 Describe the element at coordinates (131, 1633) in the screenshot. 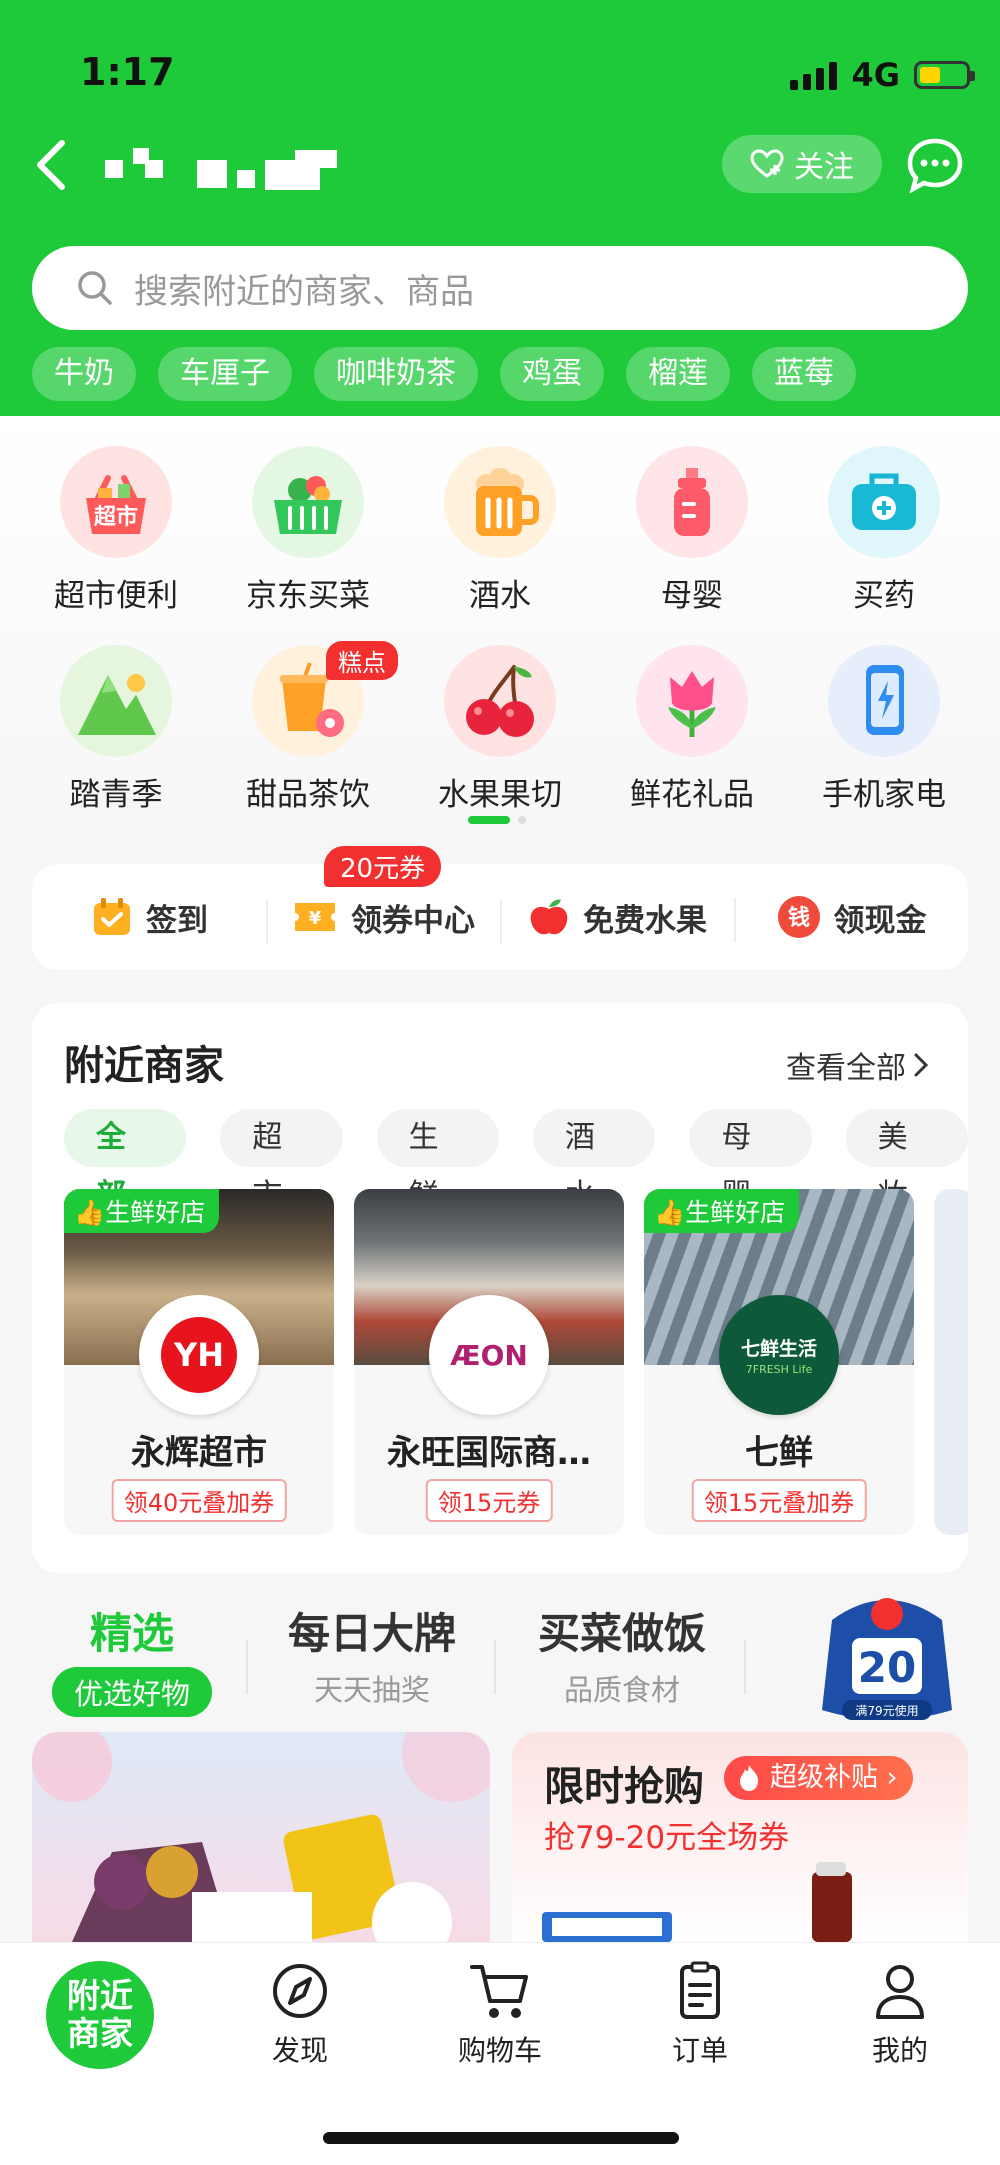

I see `tab-title: 精选` at that location.